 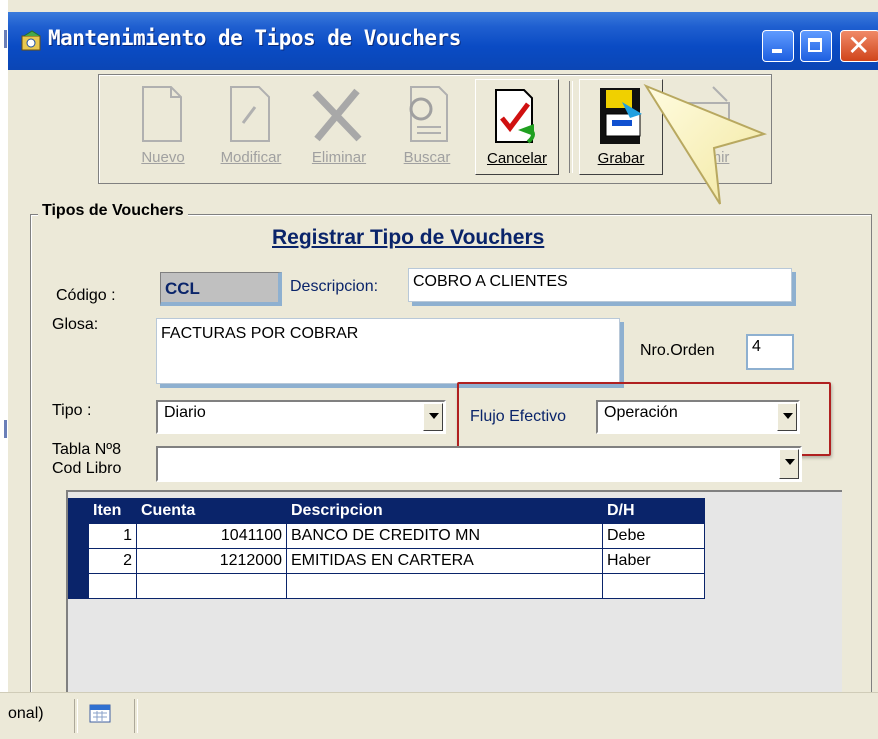 What do you see at coordinates (163, 157) in the screenshot?
I see `new-label: Nuevo` at bounding box center [163, 157].